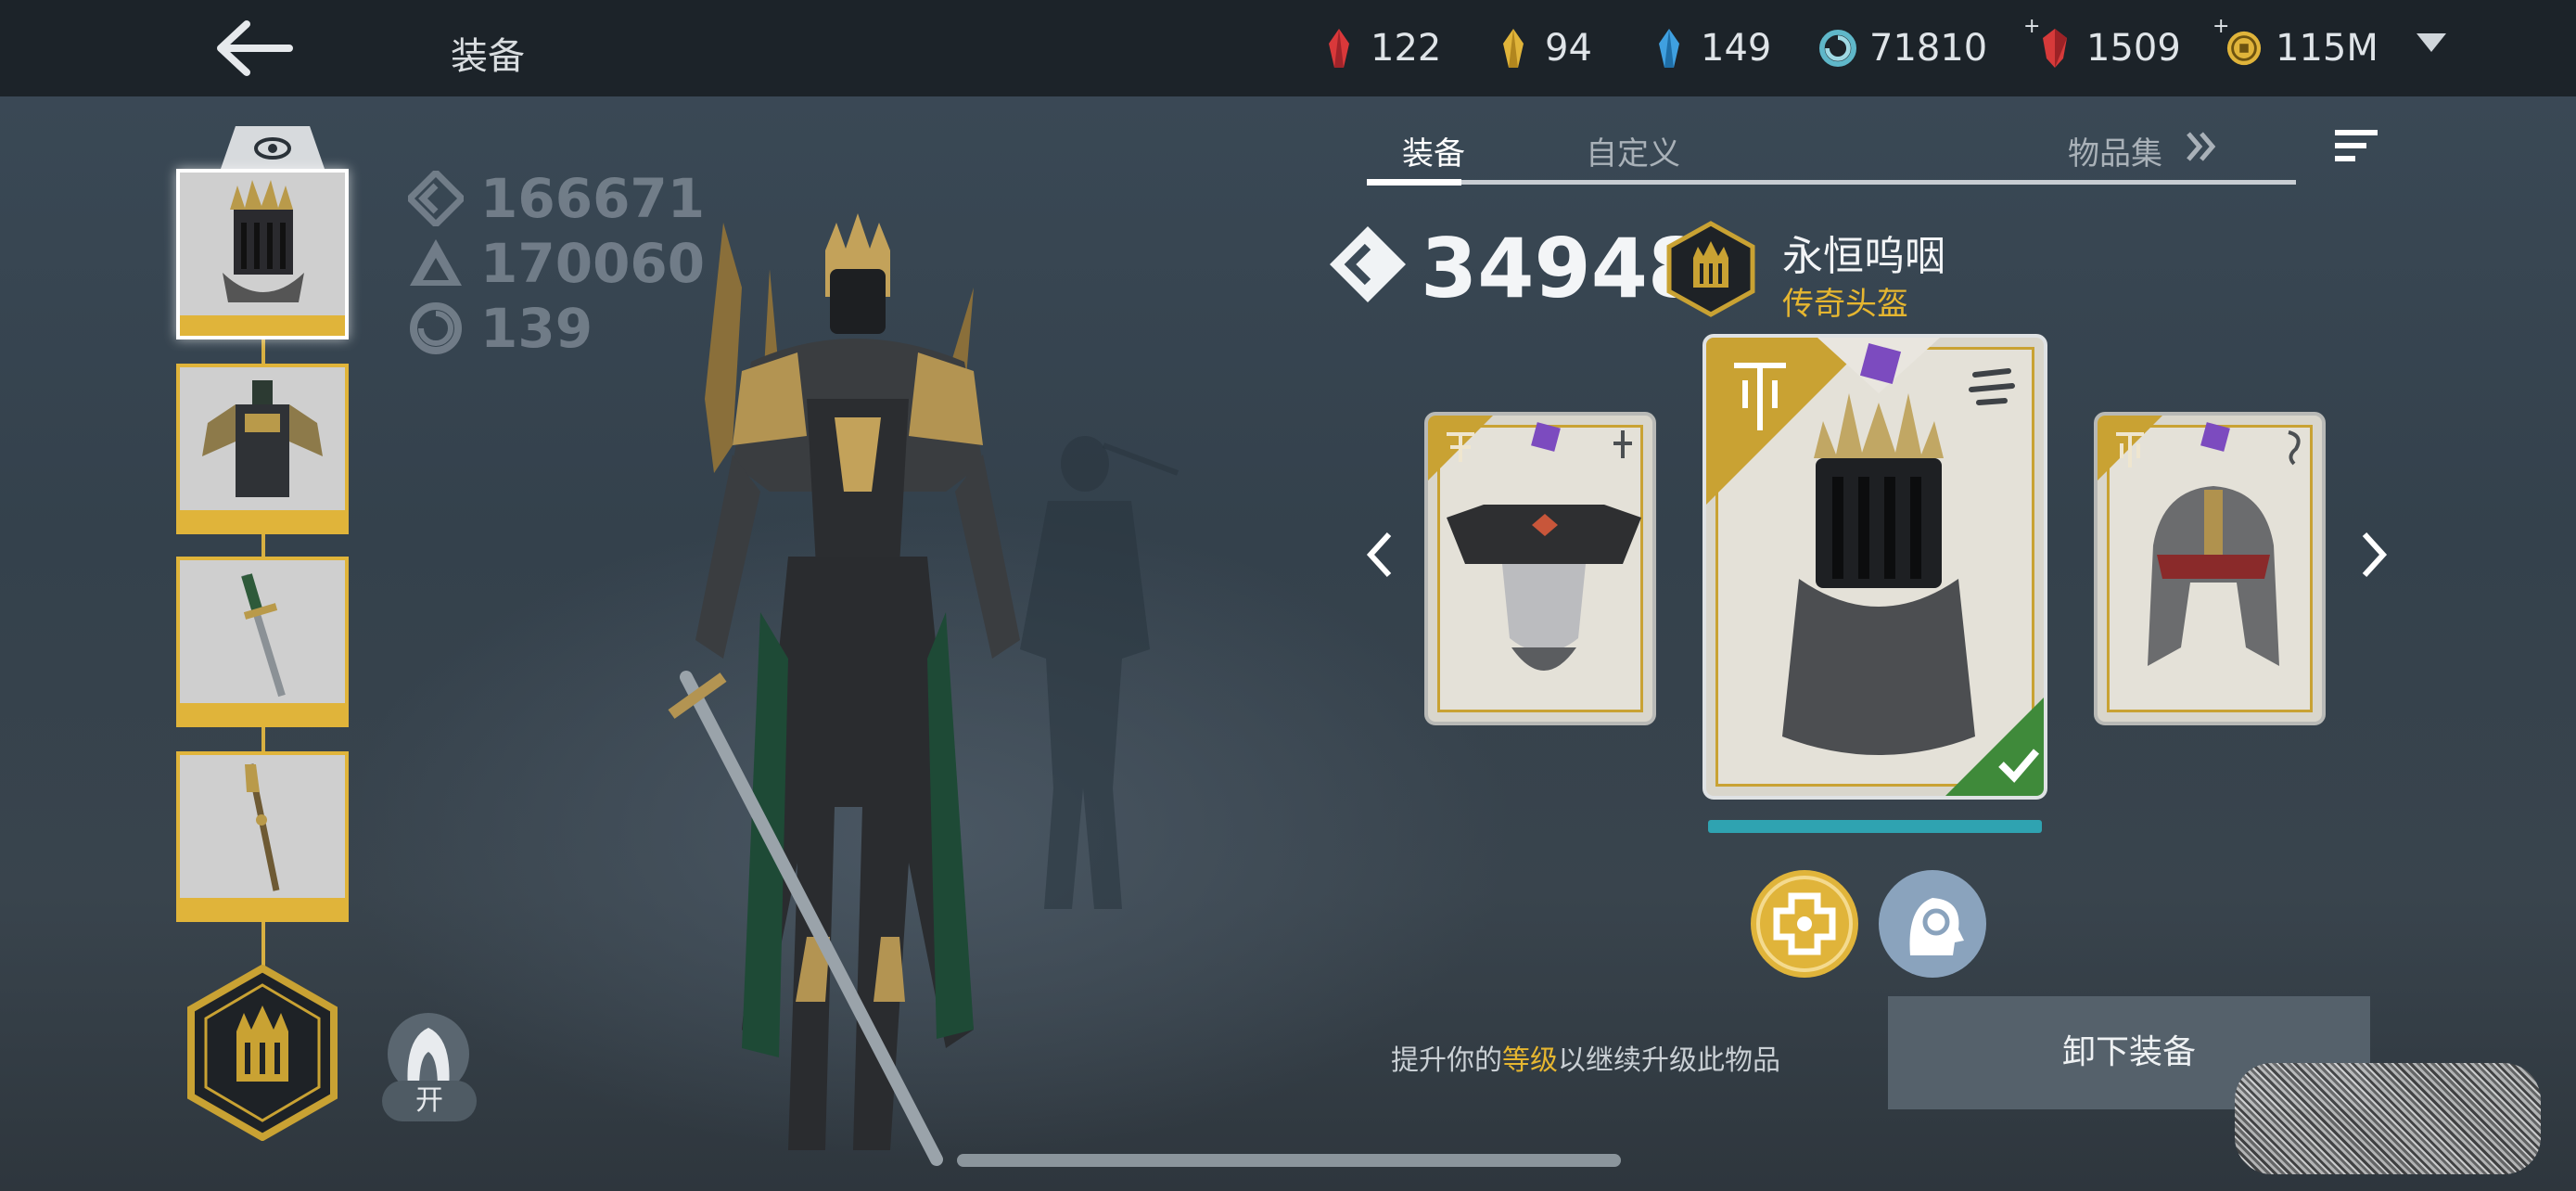  Describe the element at coordinates (1932, 924) in the screenshot. I see `perk-mind-icon` at that location.